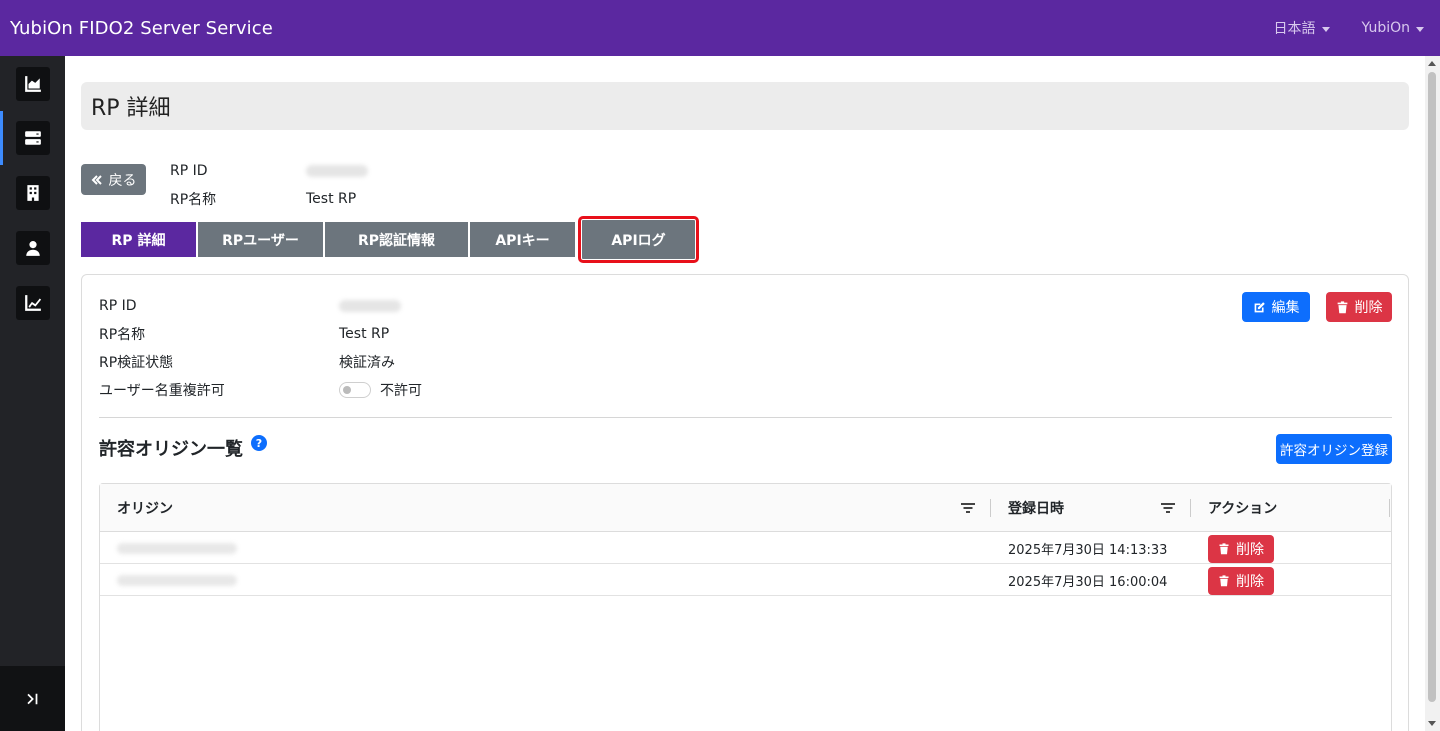  I want to click on tab-api-logs: APIログ, so click(638, 239).